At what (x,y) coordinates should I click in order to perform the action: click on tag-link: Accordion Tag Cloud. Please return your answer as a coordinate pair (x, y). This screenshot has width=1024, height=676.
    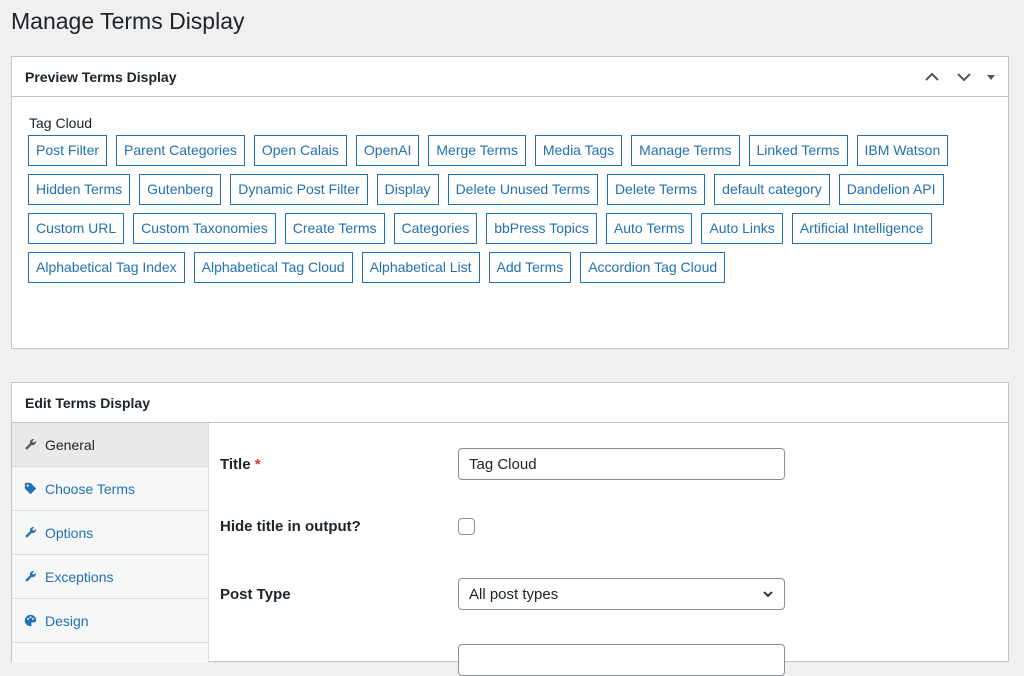
    Looking at the image, I should click on (653, 267).